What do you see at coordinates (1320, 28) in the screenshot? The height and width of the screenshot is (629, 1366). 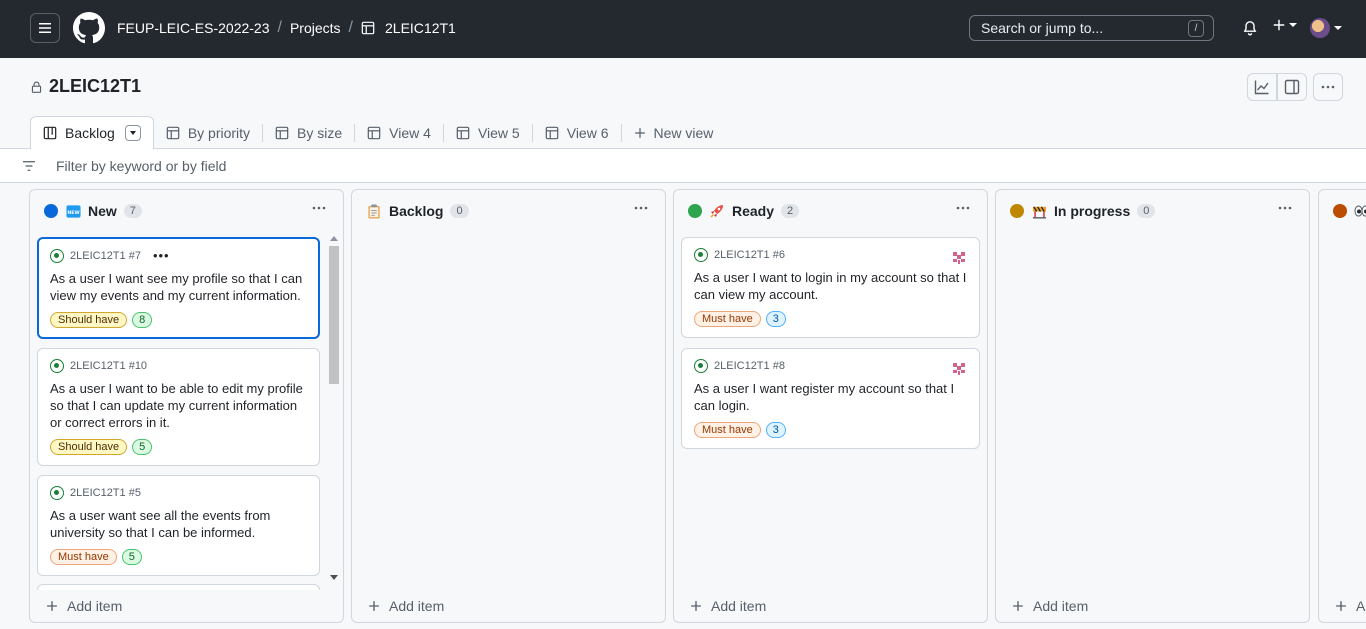 I see `avatar` at bounding box center [1320, 28].